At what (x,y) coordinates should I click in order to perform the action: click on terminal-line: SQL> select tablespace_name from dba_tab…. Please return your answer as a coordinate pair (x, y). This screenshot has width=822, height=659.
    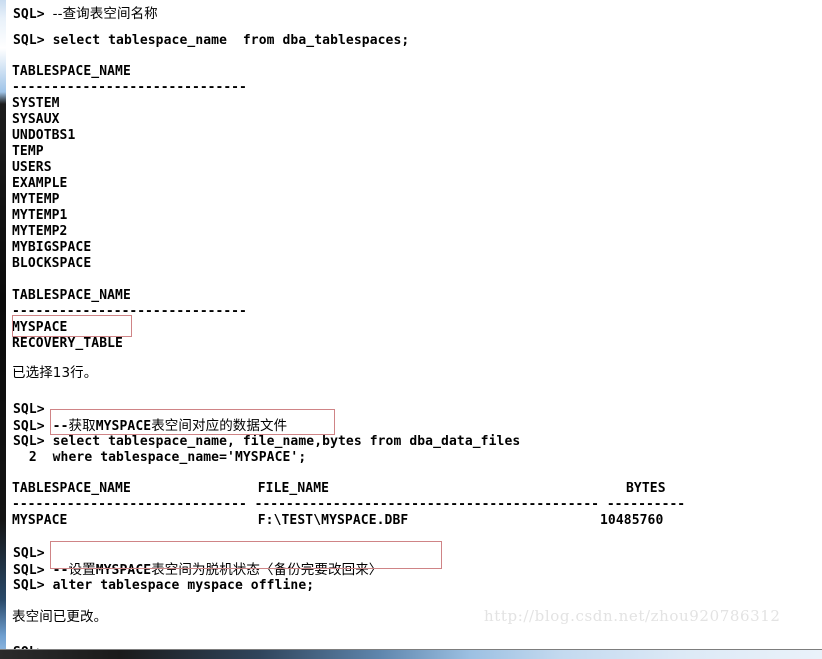
    Looking at the image, I should click on (211, 40).